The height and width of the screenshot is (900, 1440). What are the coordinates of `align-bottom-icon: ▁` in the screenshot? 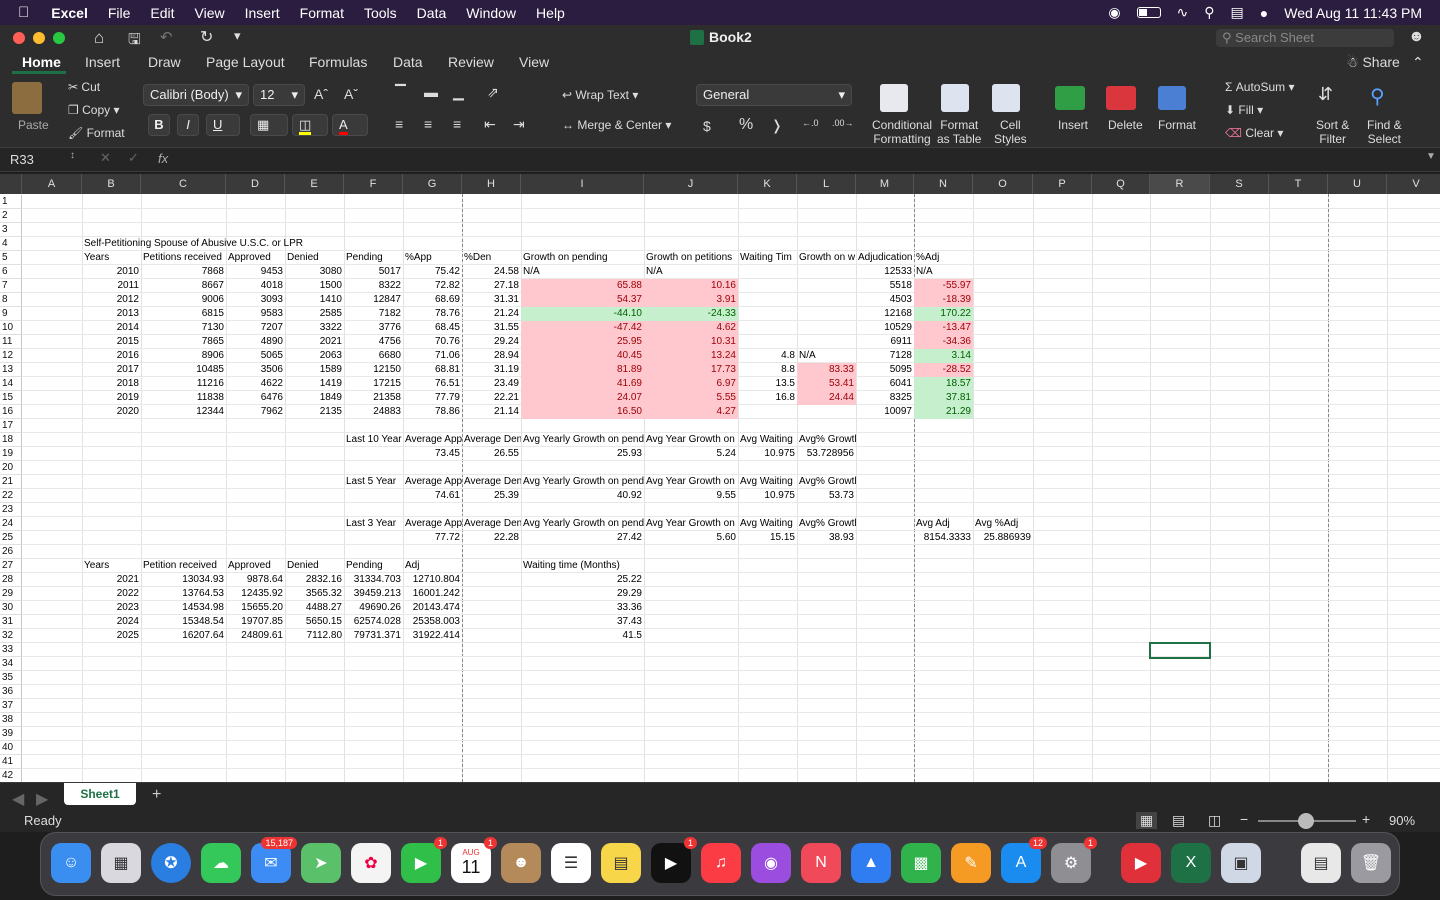 It's located at (458, 92).